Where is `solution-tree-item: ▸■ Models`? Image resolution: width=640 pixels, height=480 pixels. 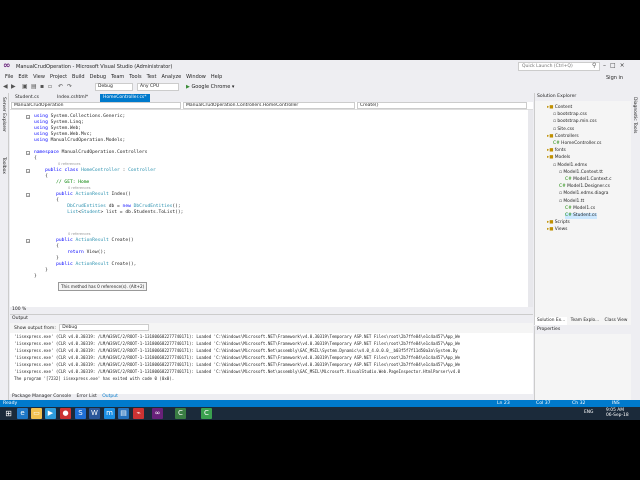 solution-tree-item: ▸■ Models is located at coordinates (558, 158).